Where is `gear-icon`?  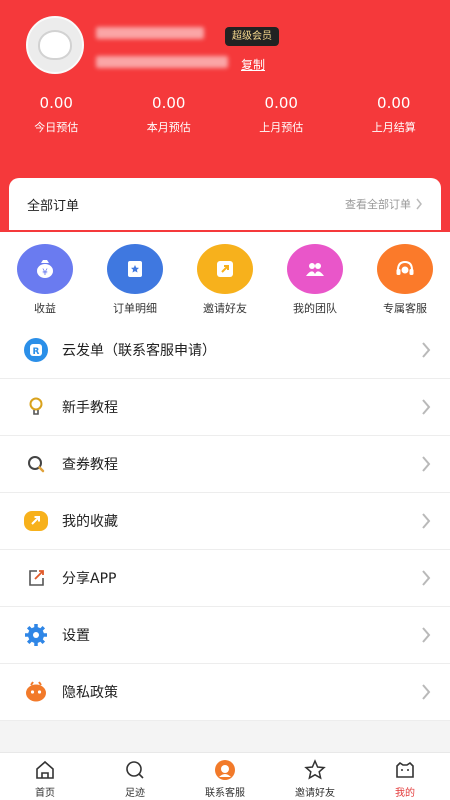
gear-icon is located at coordinates (36, 635).